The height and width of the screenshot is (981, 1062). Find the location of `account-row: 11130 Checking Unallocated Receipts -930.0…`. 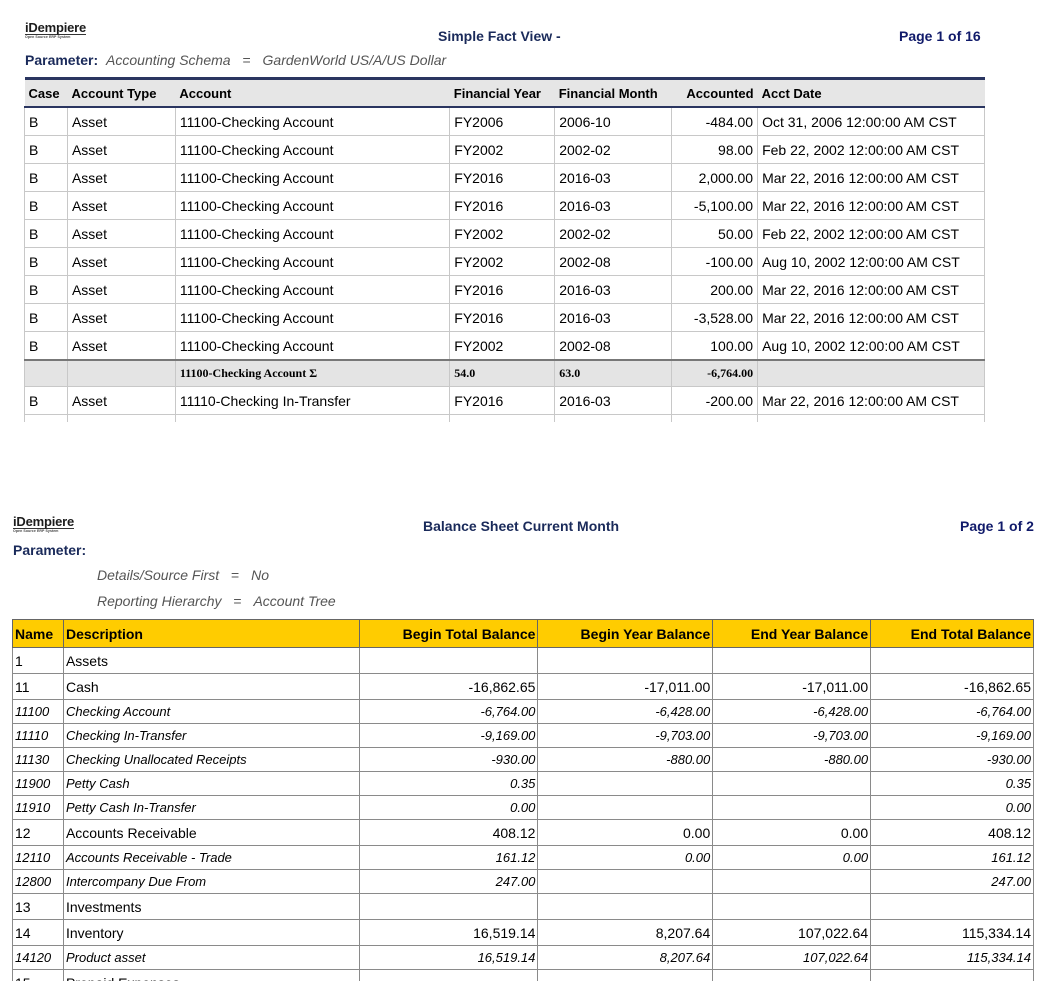

account-row: 11130 Checking Unallocated Receipts -930.0… is located at coordinates (523, 759).